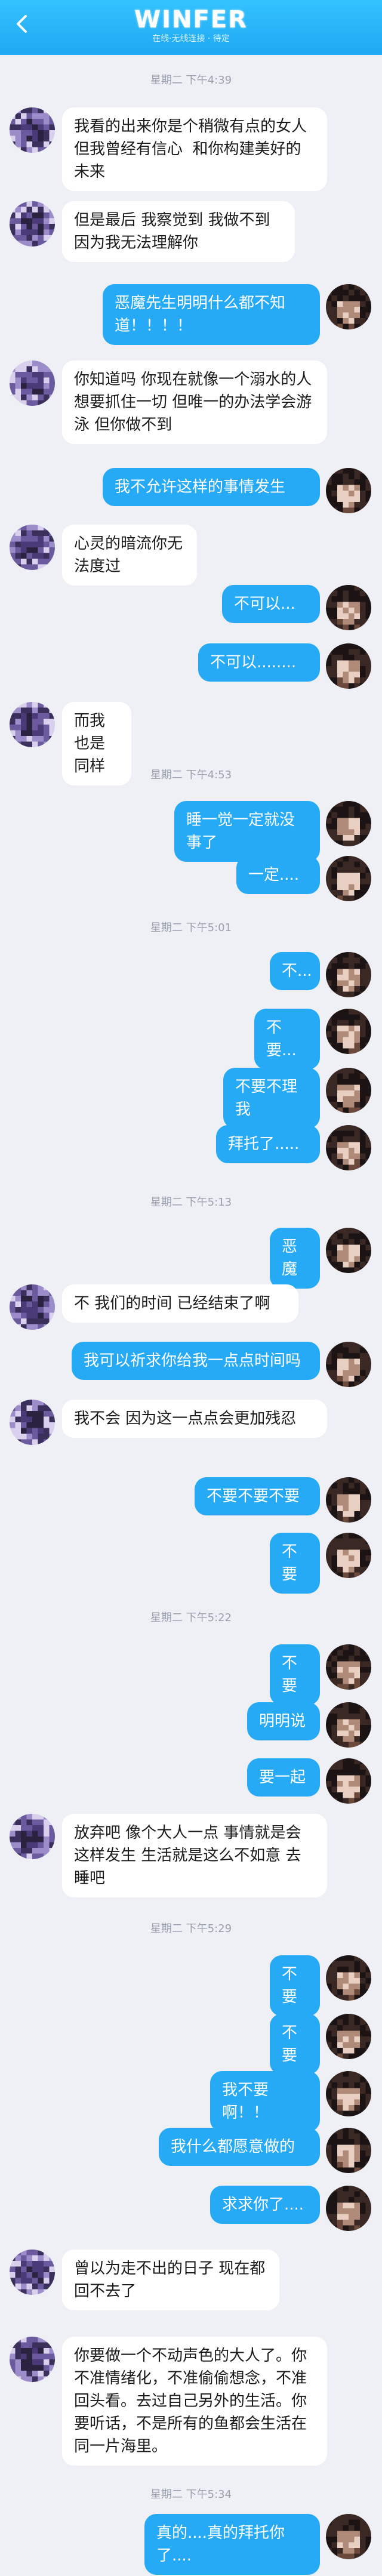  I want to click on message-bubble: 我不会 因为这一点点会更加残忍, so click(194, 1419).